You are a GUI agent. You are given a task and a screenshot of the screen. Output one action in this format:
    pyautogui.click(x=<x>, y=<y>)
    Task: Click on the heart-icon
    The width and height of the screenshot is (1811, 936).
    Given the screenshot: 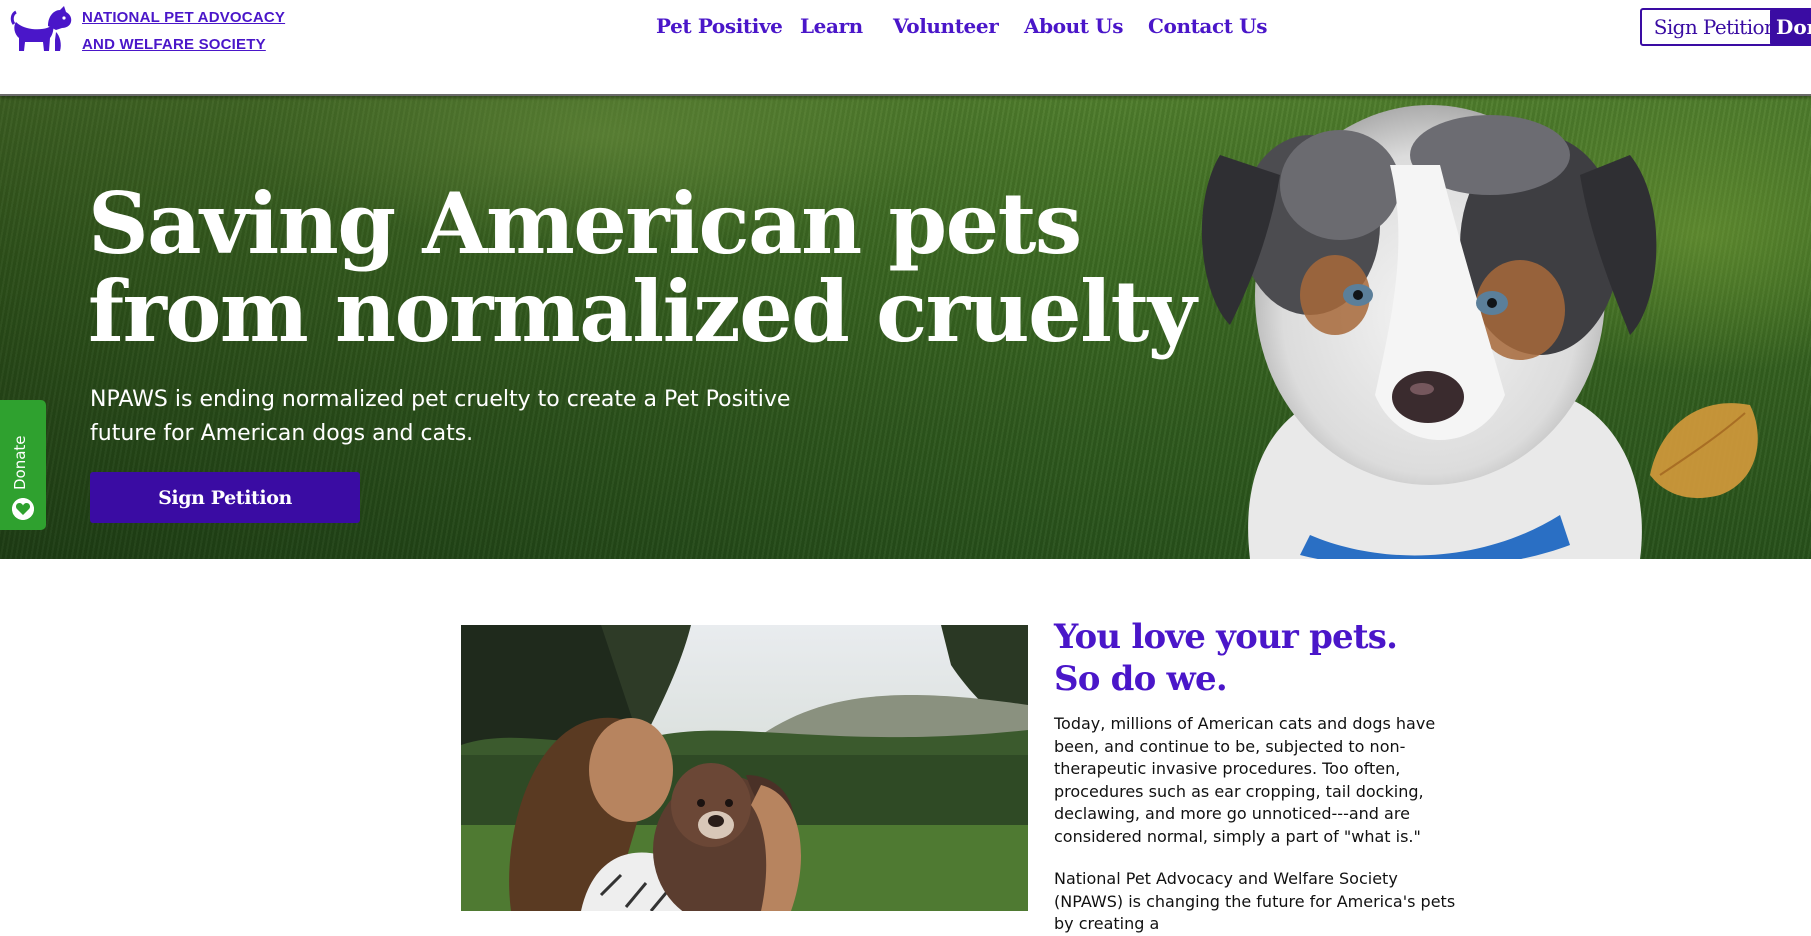 What is the action you would take?
    pyautogui.click(x=23, y=509)
    